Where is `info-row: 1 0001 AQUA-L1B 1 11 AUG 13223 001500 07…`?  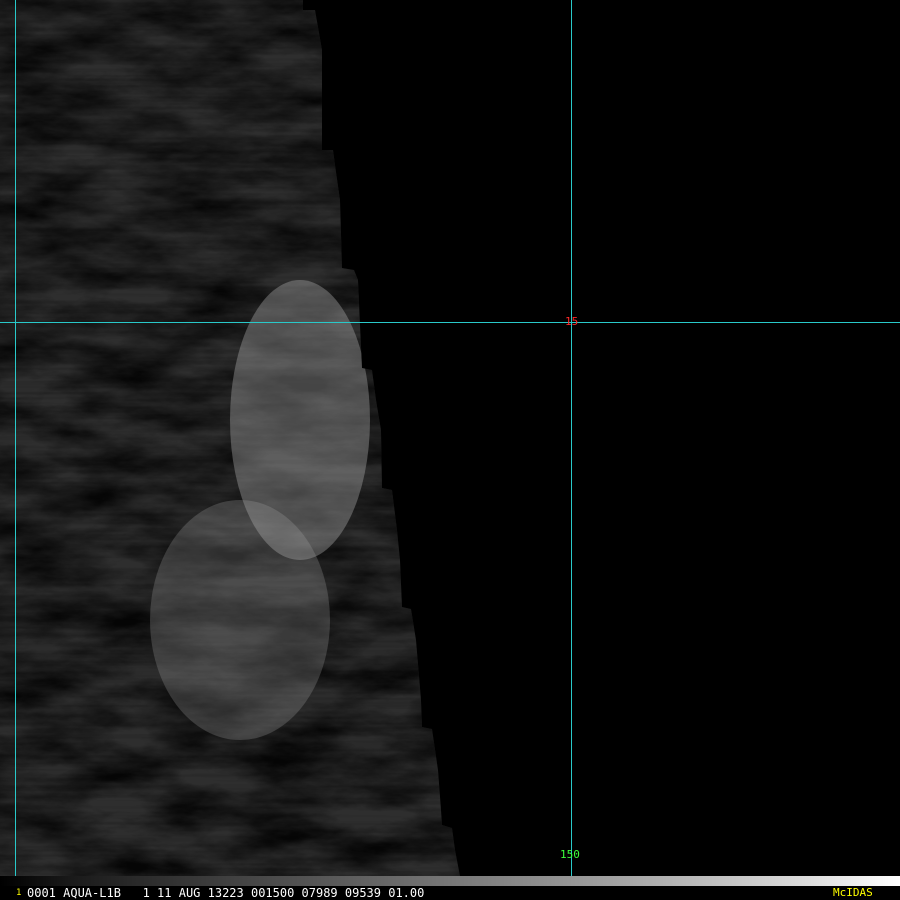 info-row: 1 0001 AQUA-L1B 1 11 AUG 13223 001500 07… is located at coordinates (450, 893).